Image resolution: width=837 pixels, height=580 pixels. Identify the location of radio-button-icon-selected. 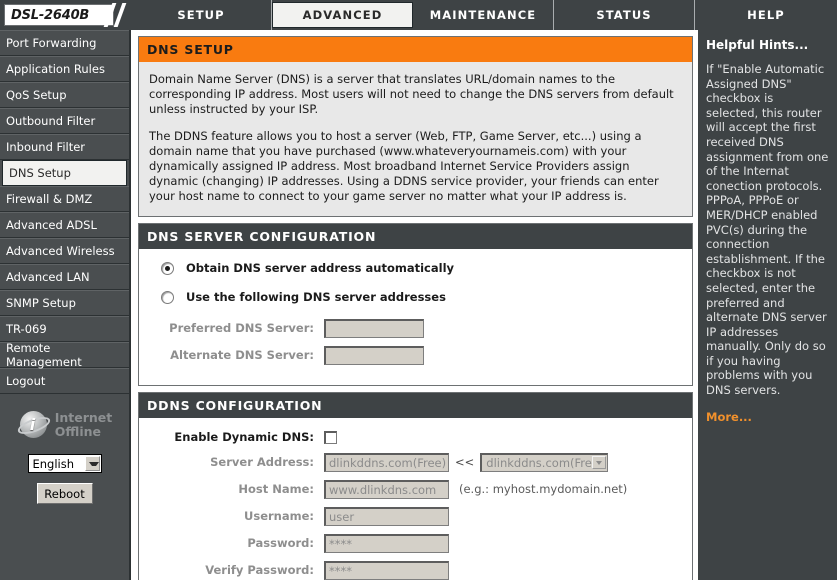
(167, 268).